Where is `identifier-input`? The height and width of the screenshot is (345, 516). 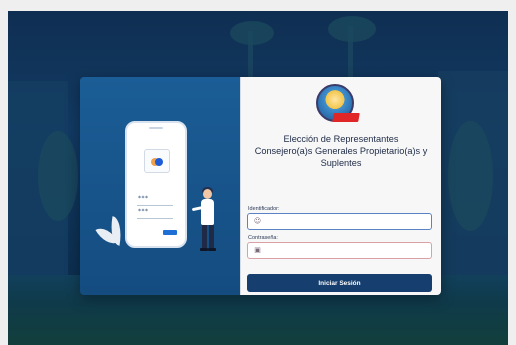
identifier-input is located at coordinates (345, 221).